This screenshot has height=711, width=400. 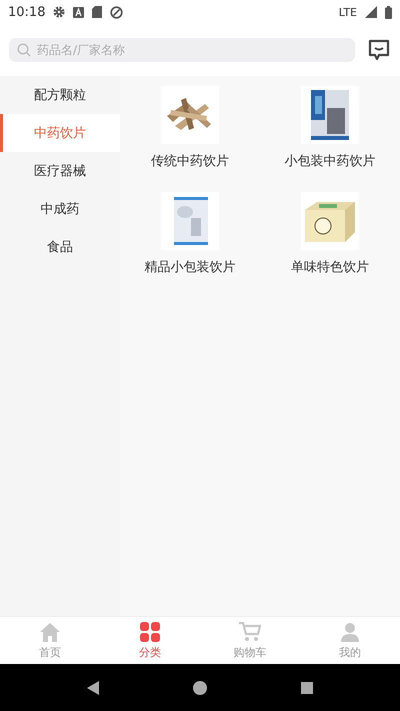 I want to click on product-label: 传统中药饮片, so click(x=190, y=161).